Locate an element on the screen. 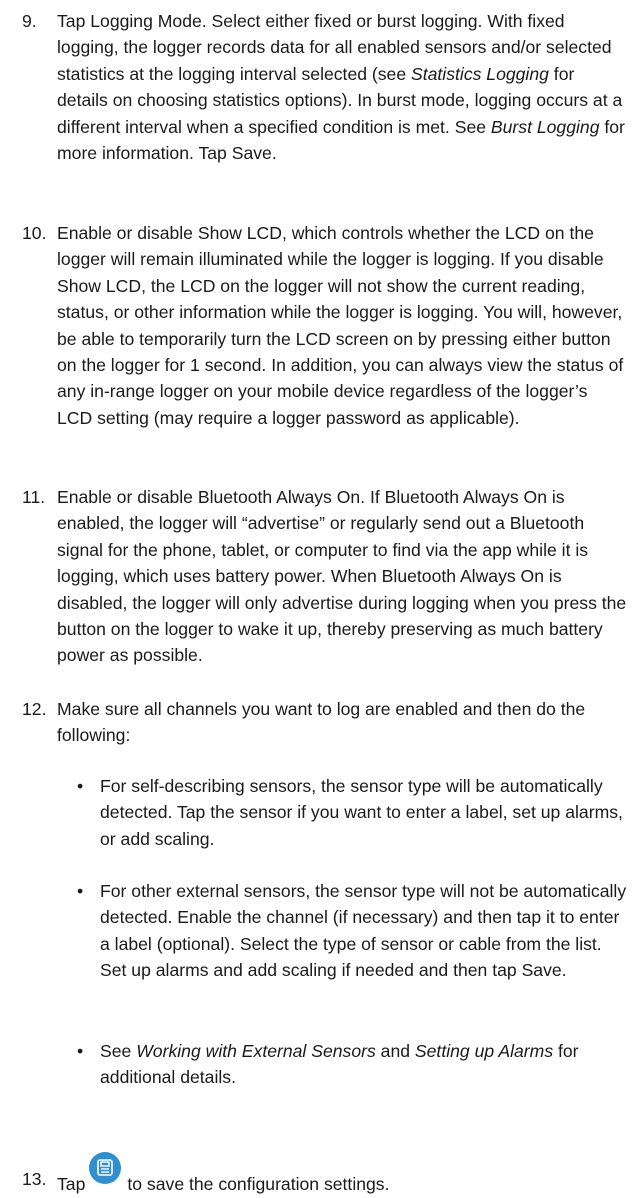 This screenshot has height=1198, width=634. step-number: 11. is located at coordinates (34, 497).